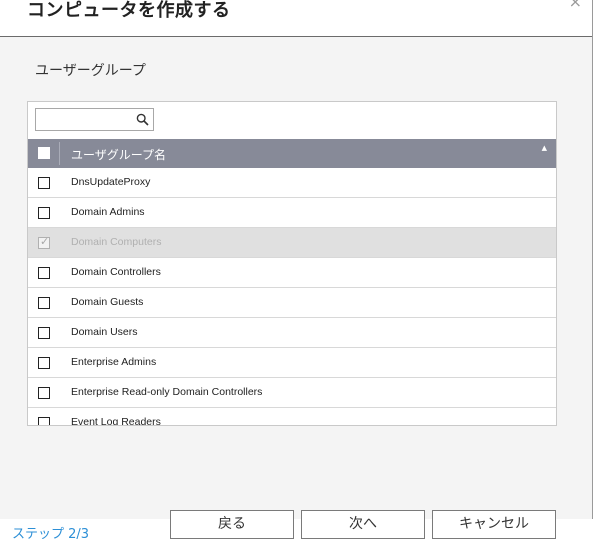 The image size is (594, 542). What do you see at coordinates (292, 417) in the screenshot?
I see `table-row: Event Log Readers` at bounding box center [292, 417].